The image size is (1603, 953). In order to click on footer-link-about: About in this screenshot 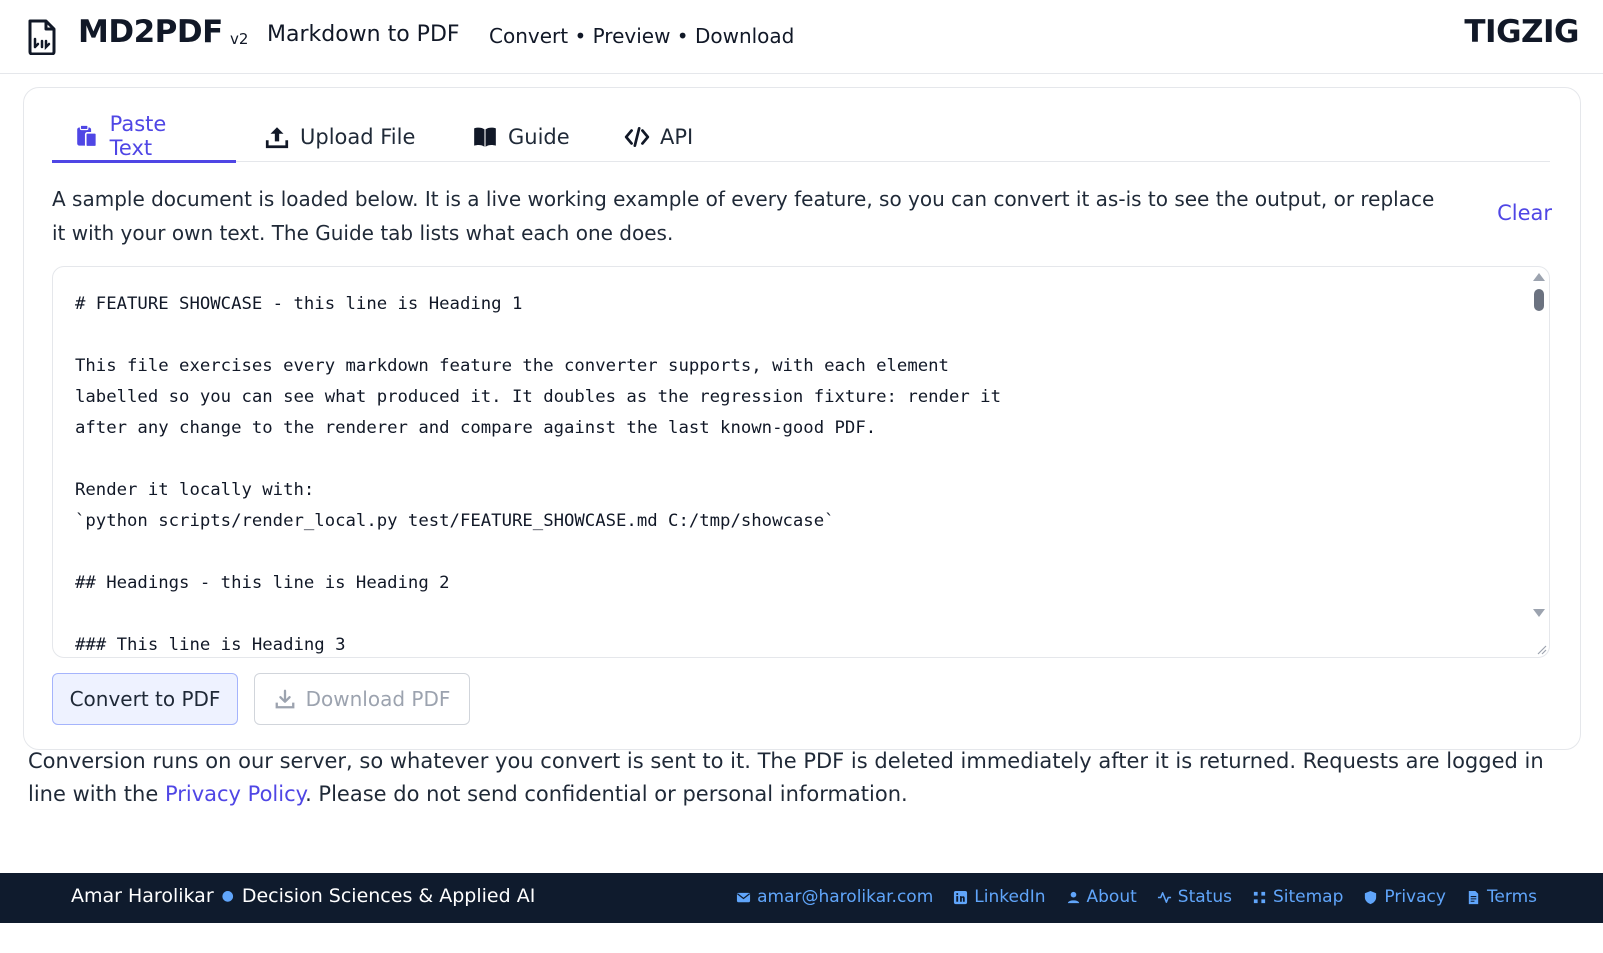, I will do `click(1101, 897)`.